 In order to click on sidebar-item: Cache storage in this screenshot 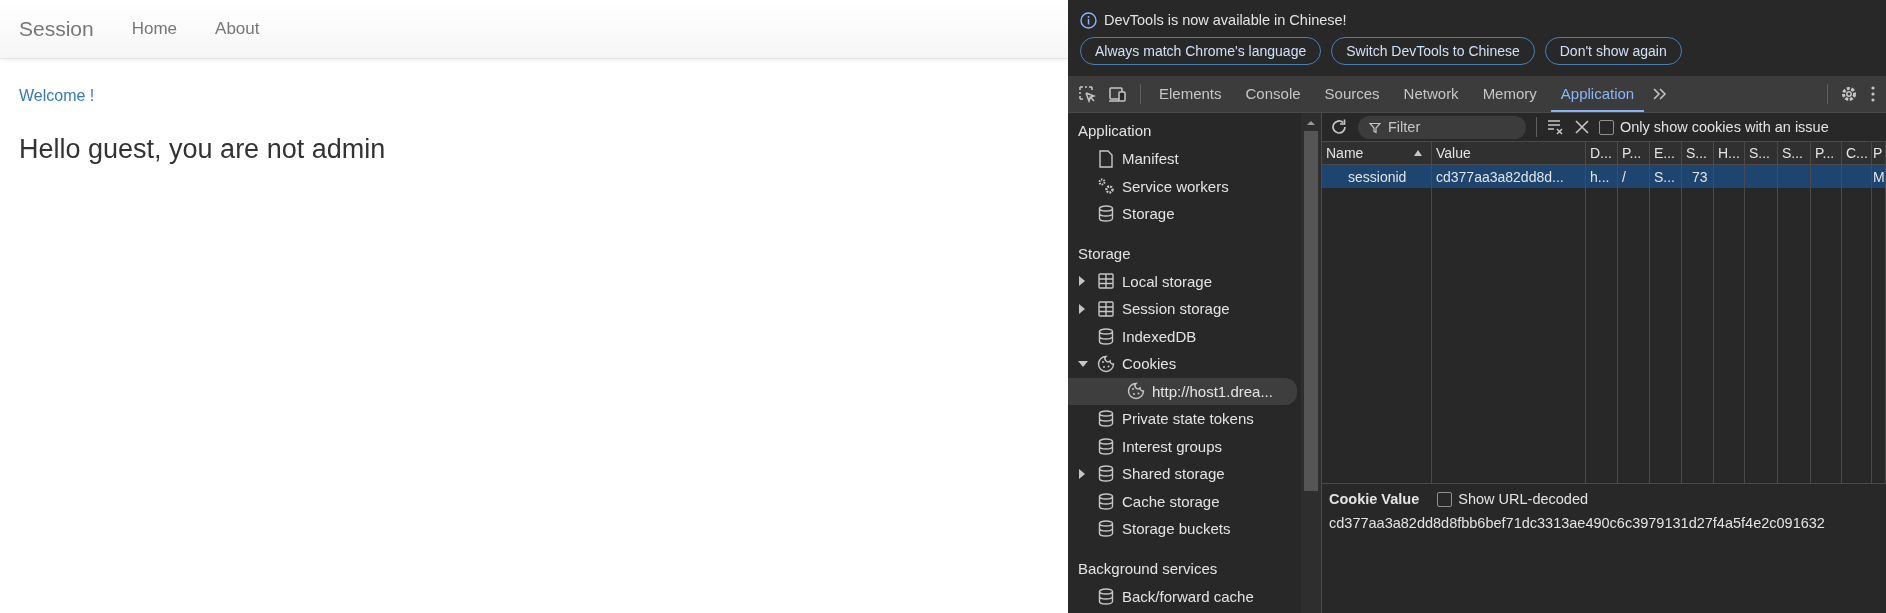, I will do `click(1182, 501)`.